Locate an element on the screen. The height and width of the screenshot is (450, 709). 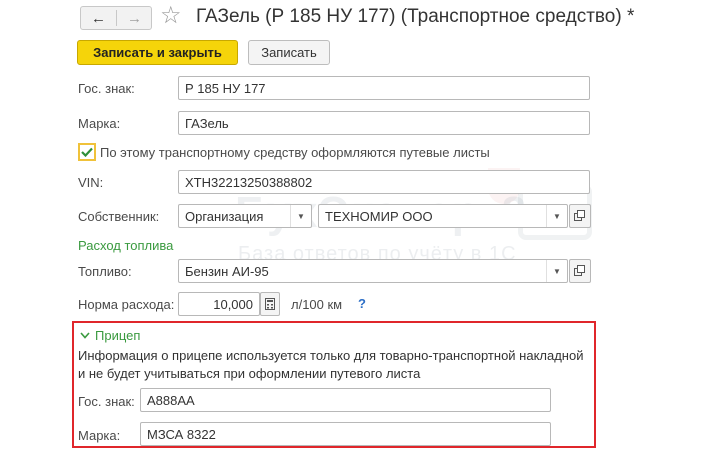
consumption-unit: л/100 км is located at coordinates (317, 304).